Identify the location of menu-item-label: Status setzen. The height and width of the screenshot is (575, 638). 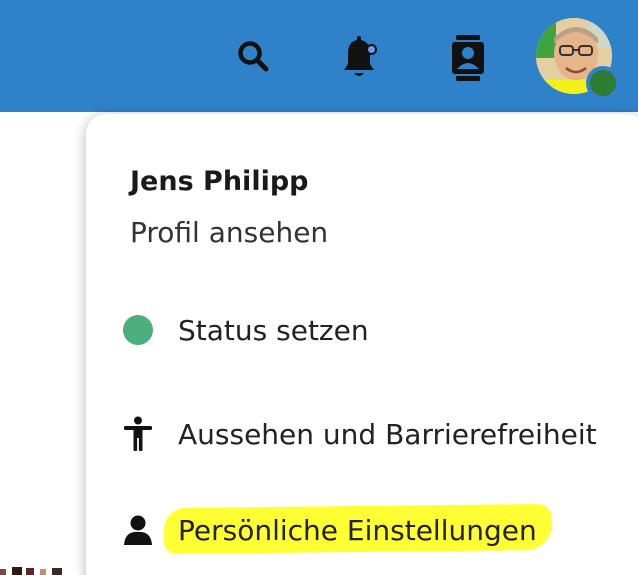
(273, 330).